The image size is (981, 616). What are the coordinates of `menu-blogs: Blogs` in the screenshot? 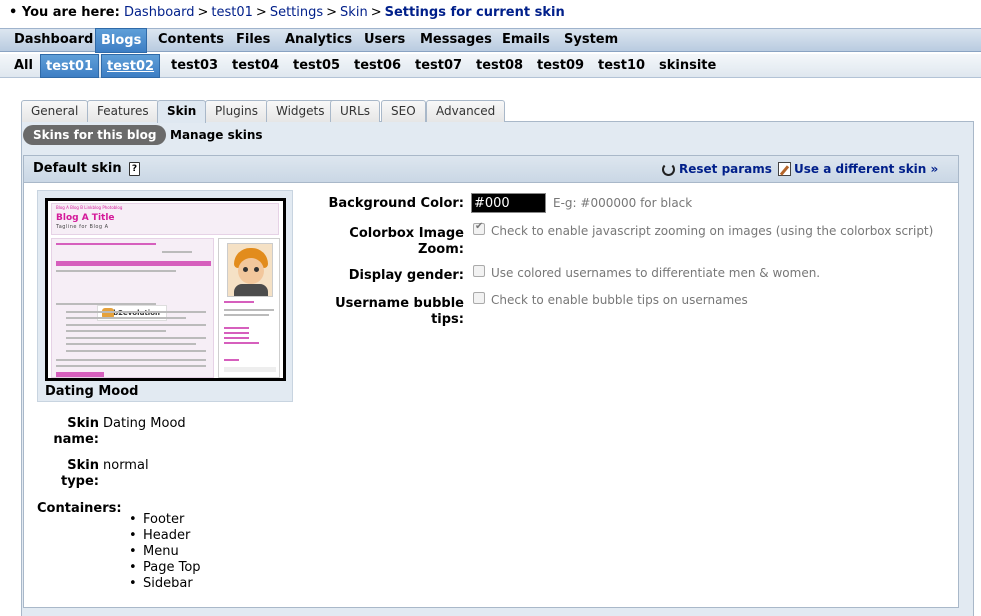 It's located at (121, 40).